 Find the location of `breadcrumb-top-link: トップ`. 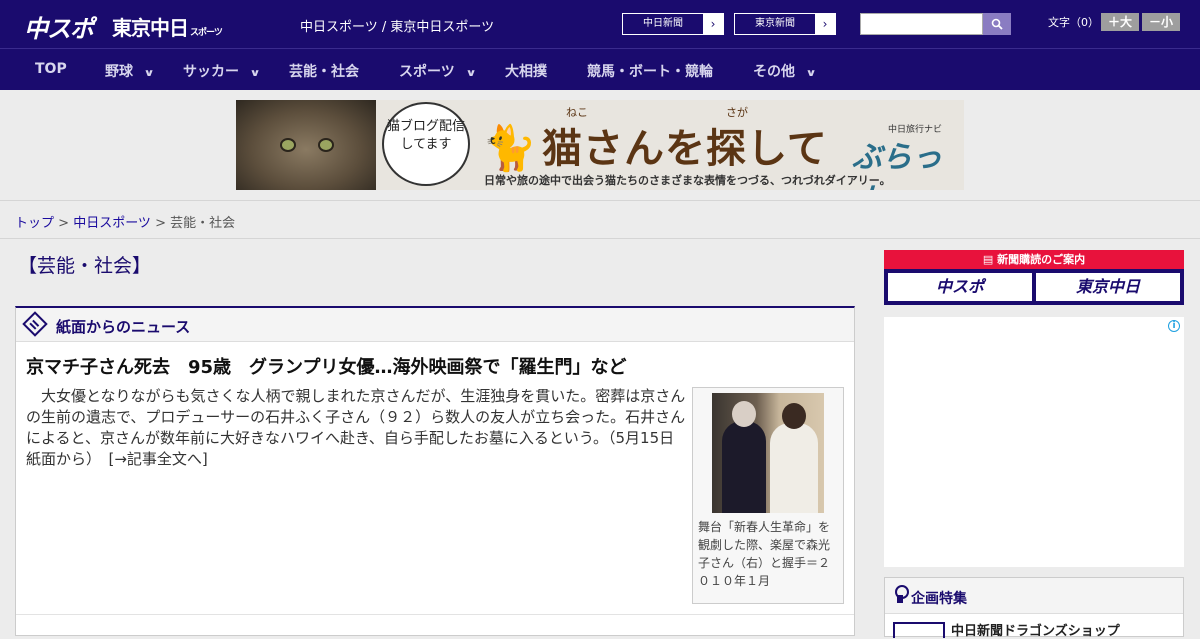

breadcrumb-top-link: トップ is located at coordinates (34, 223).